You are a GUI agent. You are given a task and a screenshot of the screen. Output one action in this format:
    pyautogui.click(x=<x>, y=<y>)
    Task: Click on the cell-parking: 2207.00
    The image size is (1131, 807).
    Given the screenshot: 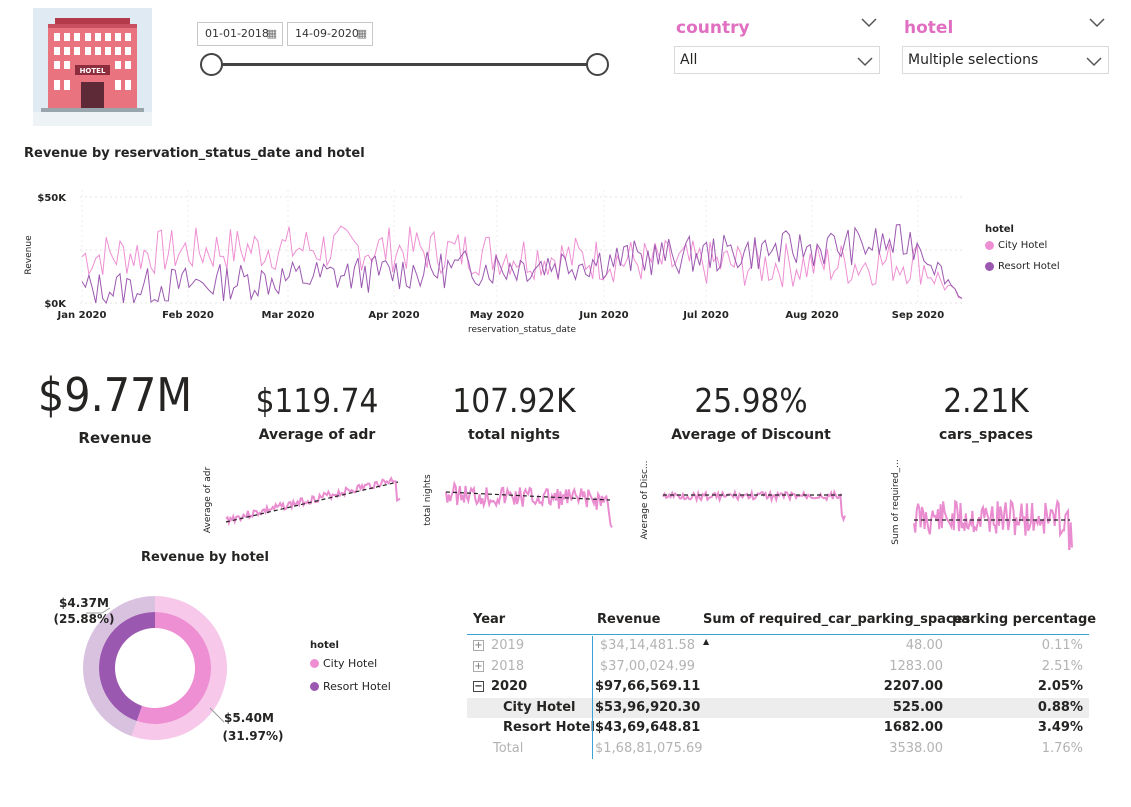 What is the action you would take?
    pyautogui.click(x=913, y=686)
    